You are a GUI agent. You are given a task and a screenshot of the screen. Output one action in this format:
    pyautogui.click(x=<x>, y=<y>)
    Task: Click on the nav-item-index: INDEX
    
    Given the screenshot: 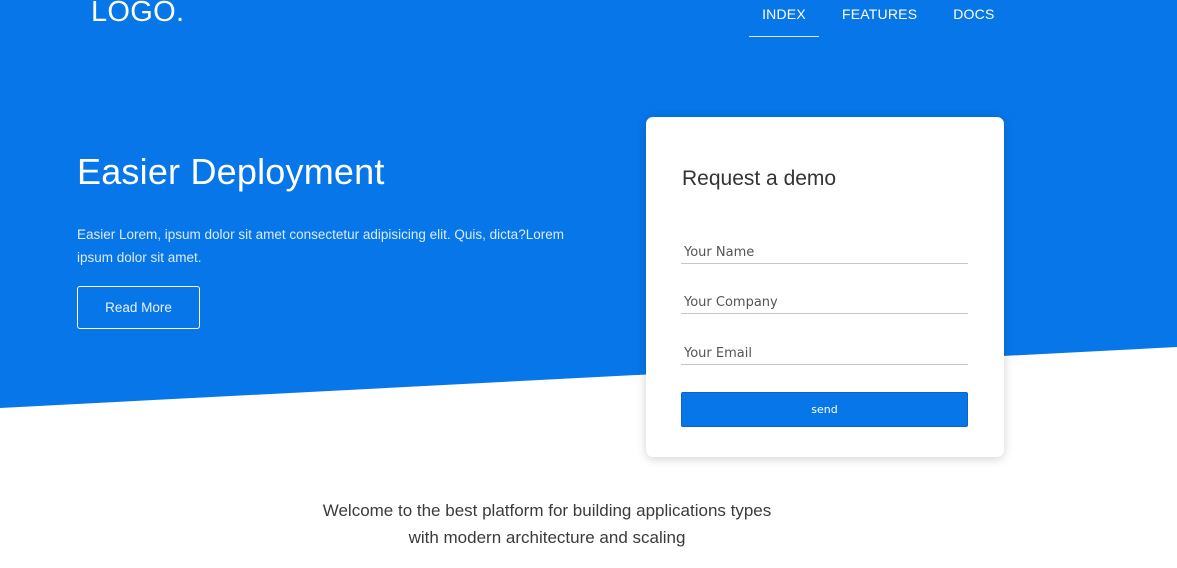 What is the action you would take?
    pyautogui.click(x=784, y=18)
    